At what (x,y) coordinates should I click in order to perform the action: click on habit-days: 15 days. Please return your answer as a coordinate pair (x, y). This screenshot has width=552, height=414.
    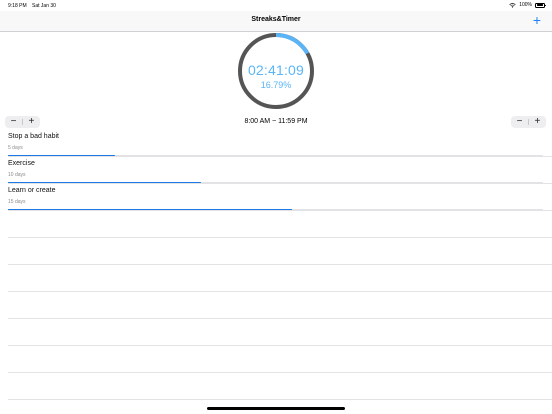
    Looking at the image, I should click on (17, 202).